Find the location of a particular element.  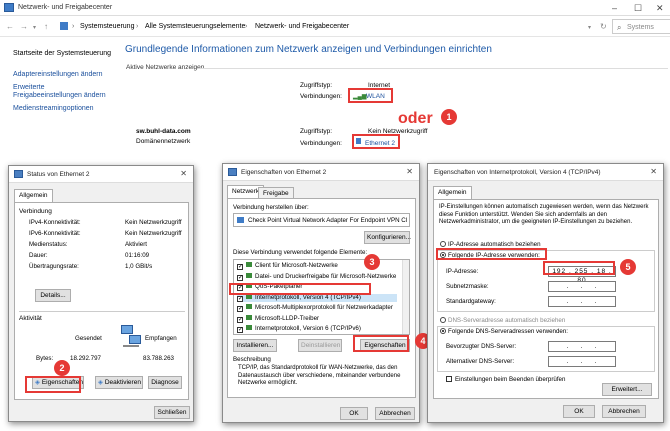

up-arrow-icon: ↑ is located at coordinates (46, 26).